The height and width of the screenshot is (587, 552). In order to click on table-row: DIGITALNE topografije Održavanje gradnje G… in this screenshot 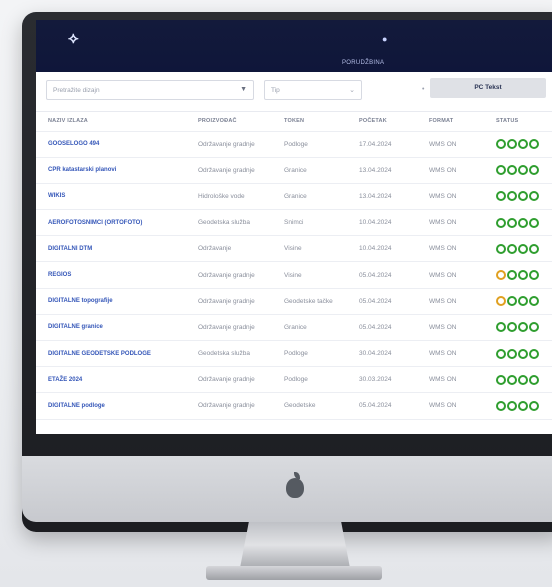, I will do `click(294, 301)`.